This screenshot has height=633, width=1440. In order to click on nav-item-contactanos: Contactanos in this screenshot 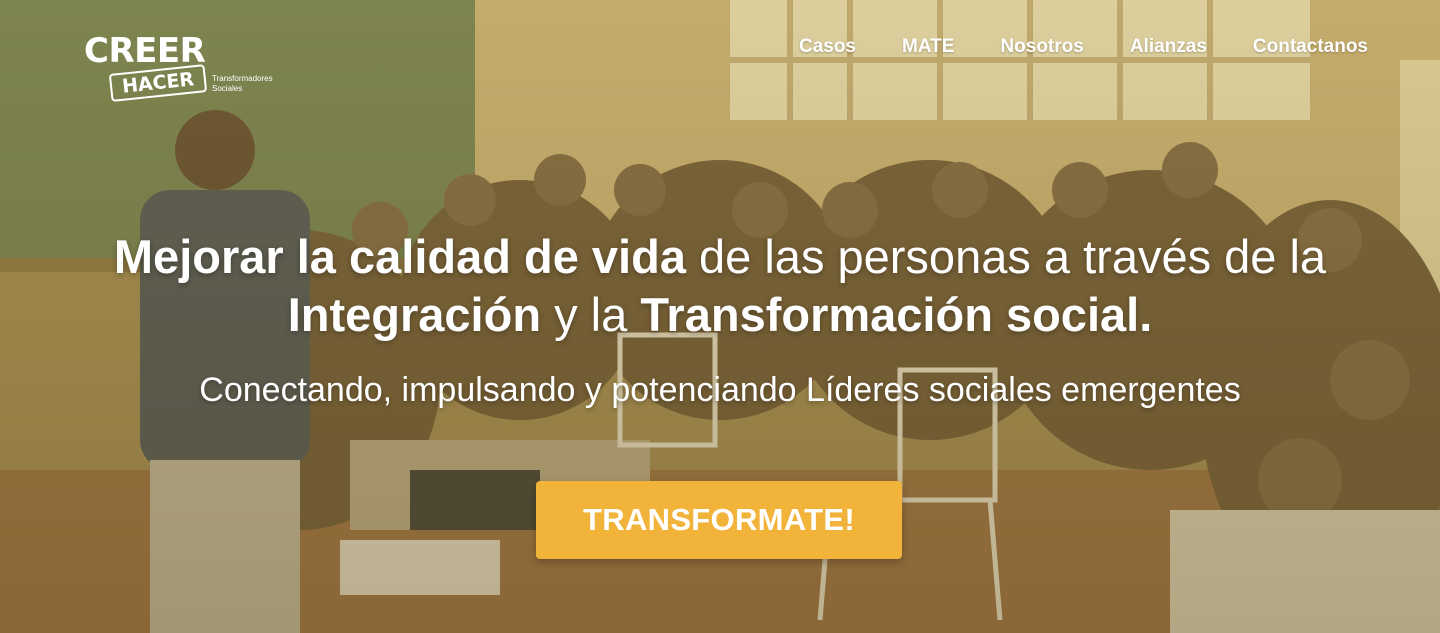, I will do `click(1310, 47)`.